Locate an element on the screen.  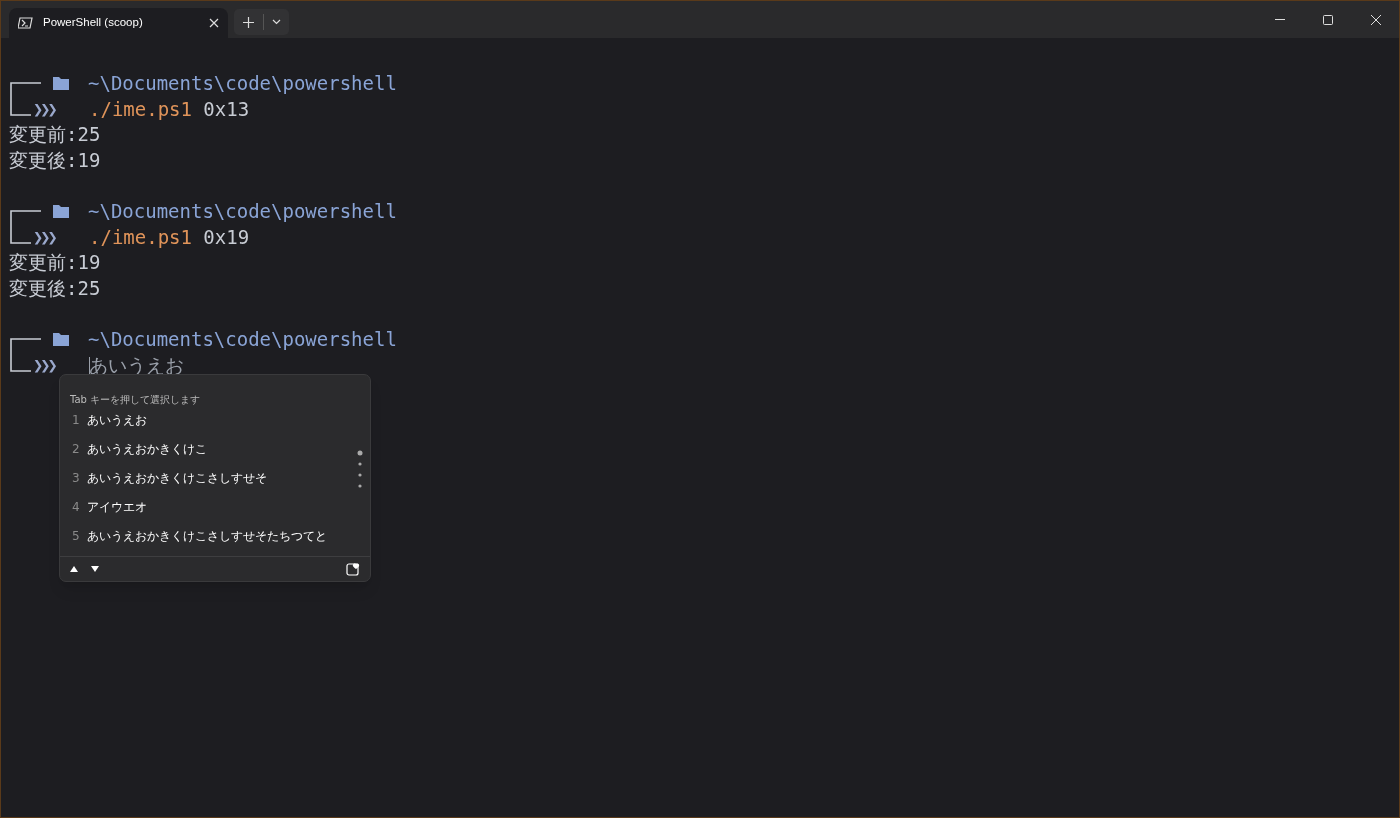
candidate-item: 3 あいうえおかきくけこさしすせそ is located at coordinates (215, 477).